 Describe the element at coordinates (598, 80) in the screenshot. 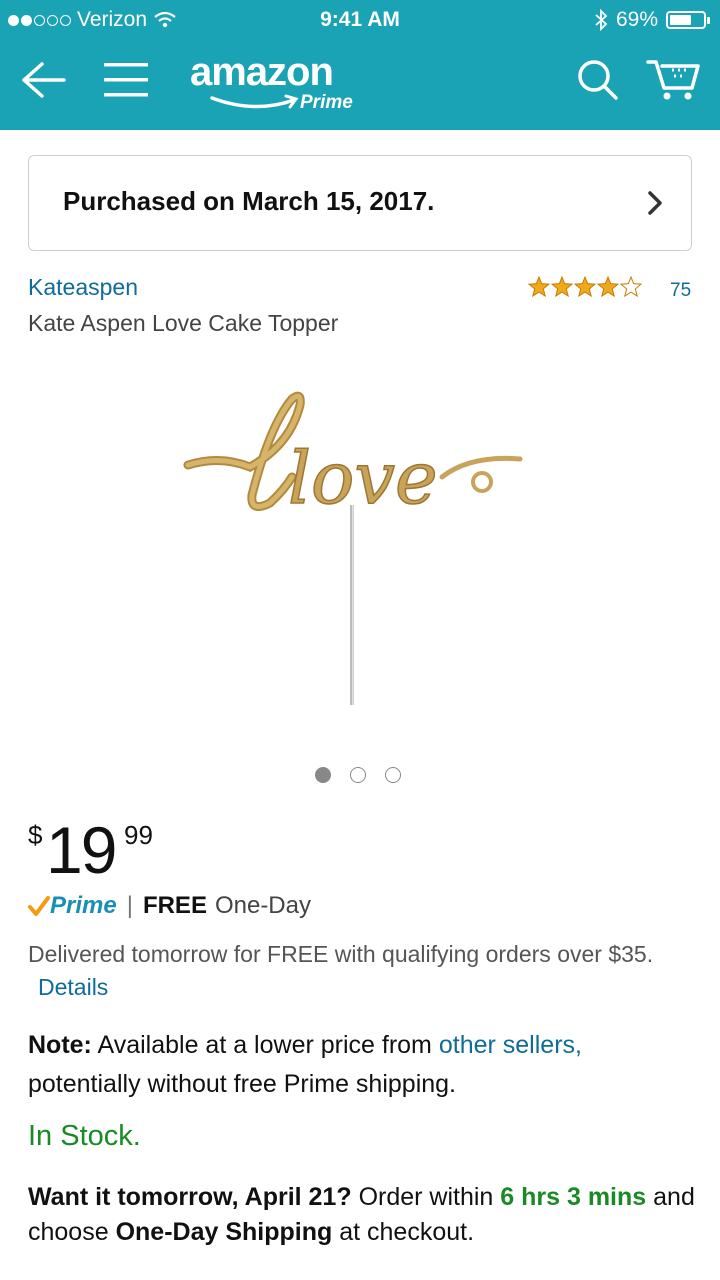

I see `search-icon` at that location.